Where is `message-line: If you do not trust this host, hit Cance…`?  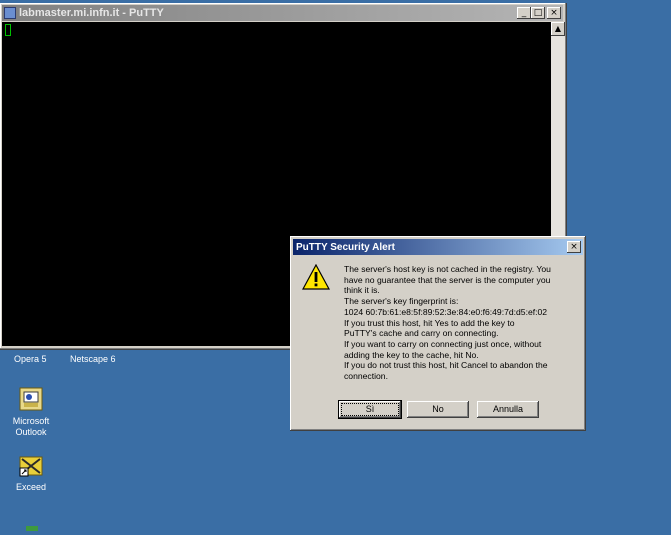 message-line: If you do not trust this host, hit Cance… is located at coordinates (446, 365).